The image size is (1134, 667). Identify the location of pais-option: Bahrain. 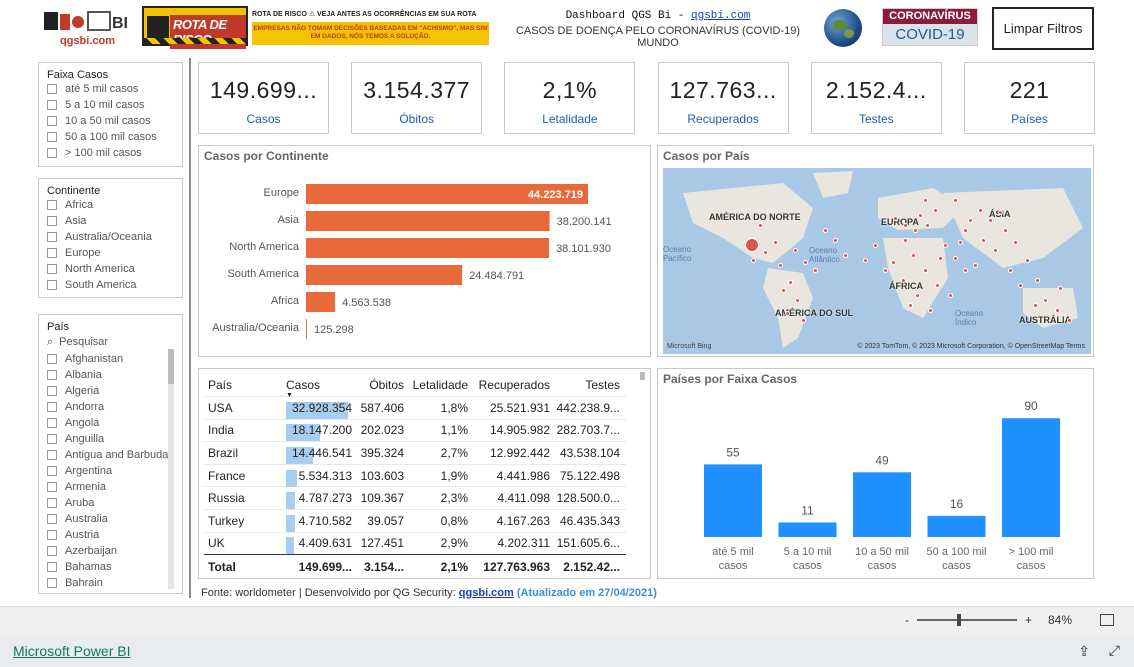
(110, 583).